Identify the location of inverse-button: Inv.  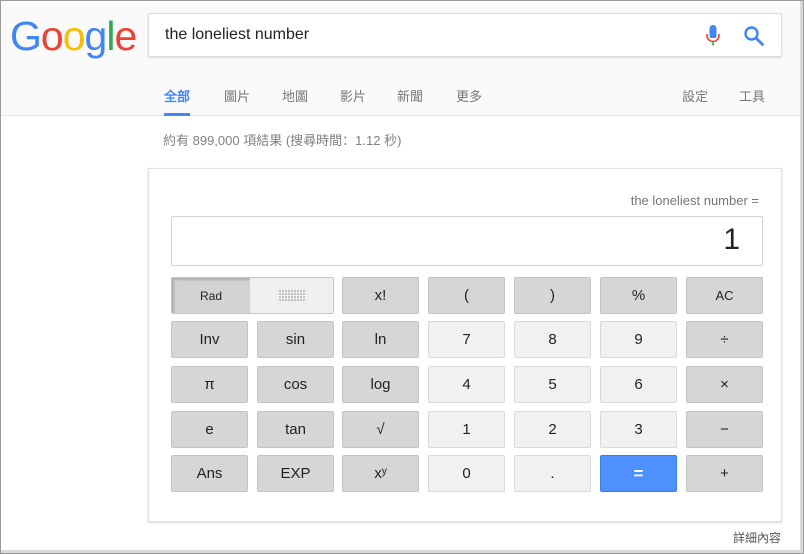
(209, 339).